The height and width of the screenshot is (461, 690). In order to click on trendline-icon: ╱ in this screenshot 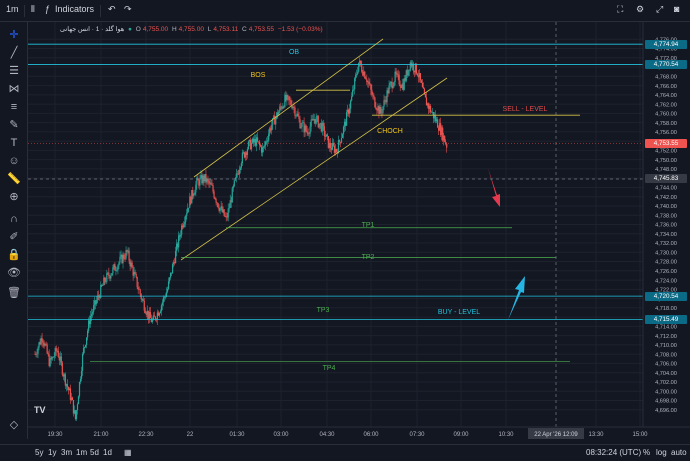, I will do `click(14, 53)`.